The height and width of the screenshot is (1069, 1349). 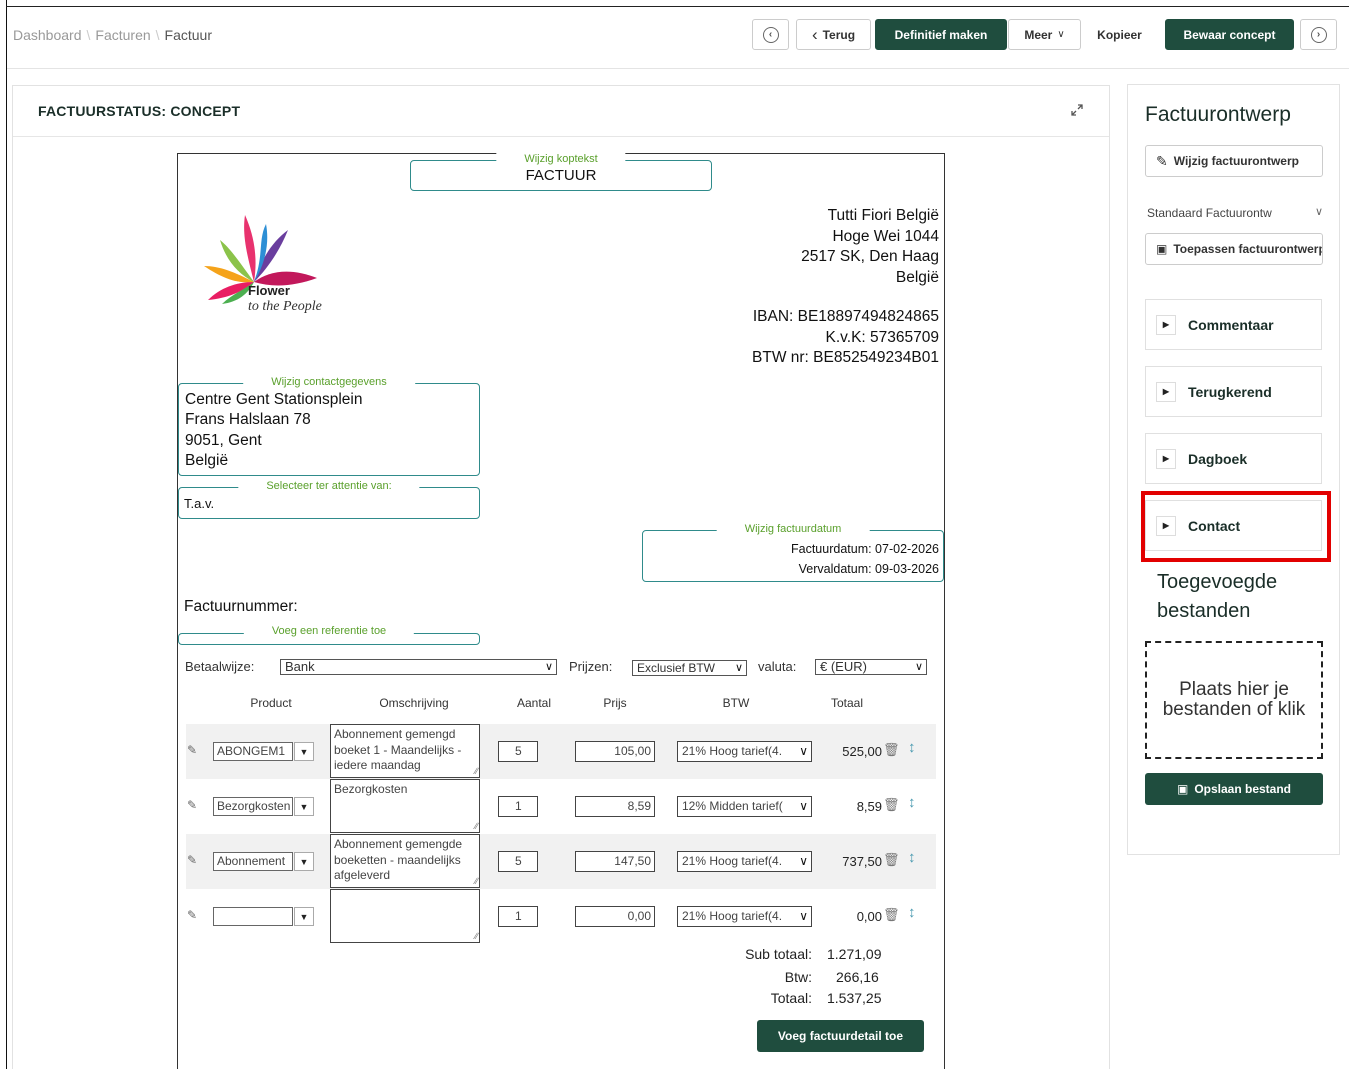 I want to click on company-city: 2517 SK, Den Haag, so click(x=870, y=256).